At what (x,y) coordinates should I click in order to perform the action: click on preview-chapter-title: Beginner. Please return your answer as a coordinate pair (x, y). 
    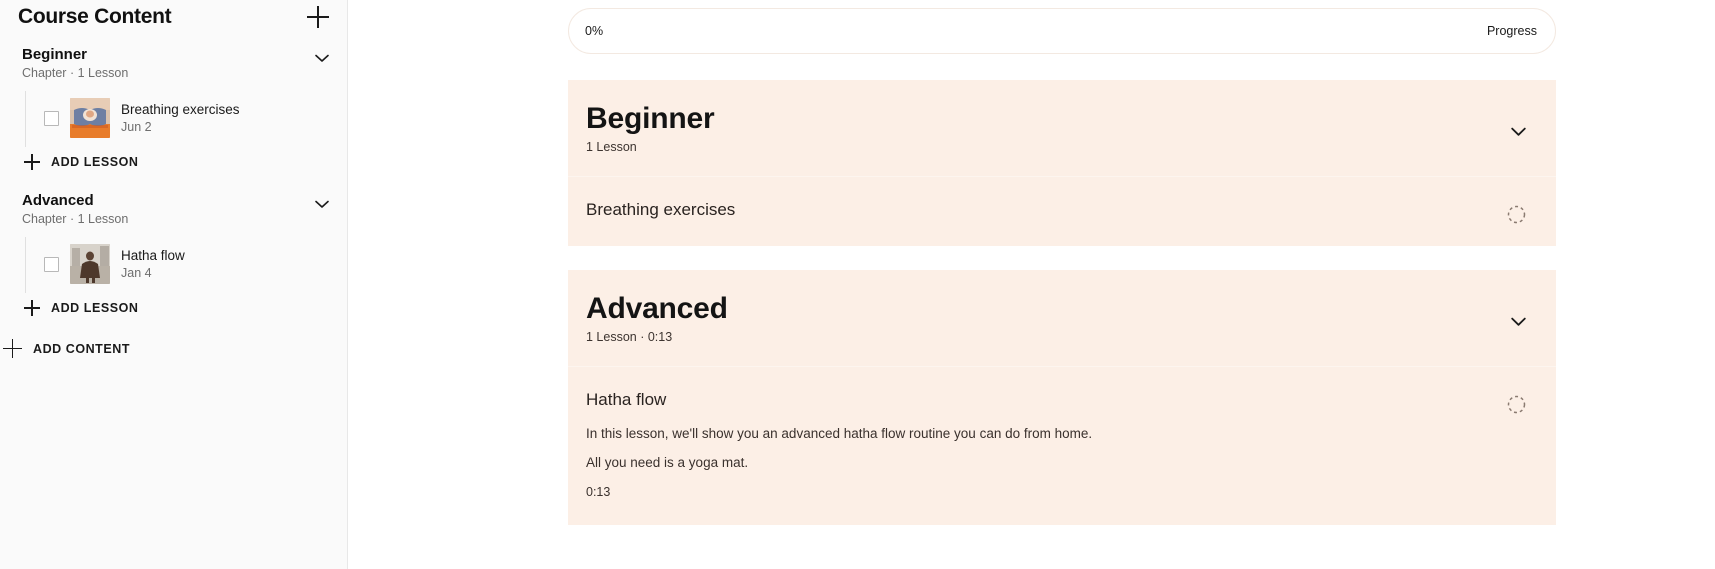
    Looking at the image, I should click on (650, 118).